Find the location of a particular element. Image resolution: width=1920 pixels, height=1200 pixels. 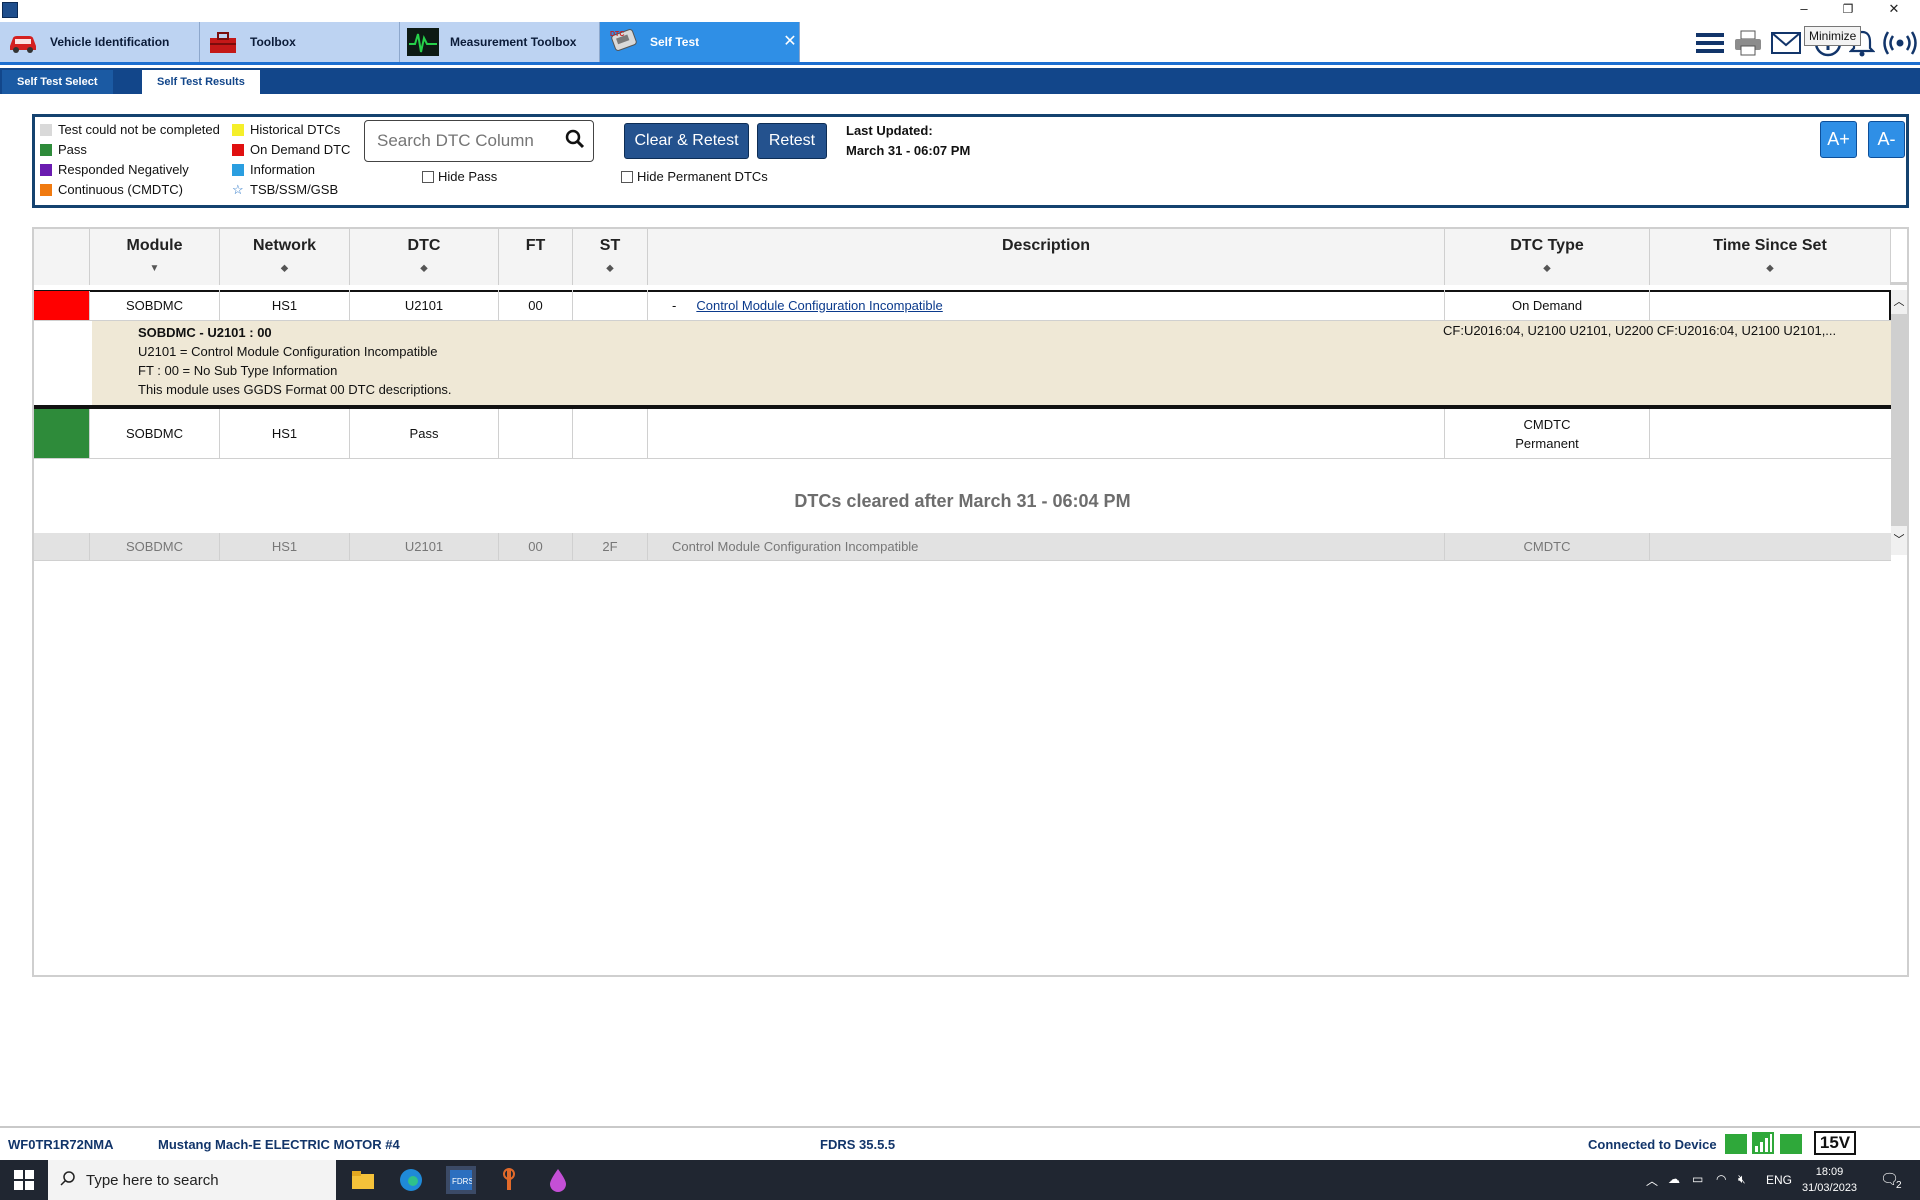

legend-item: Pass is located at coordinates (135, 150).